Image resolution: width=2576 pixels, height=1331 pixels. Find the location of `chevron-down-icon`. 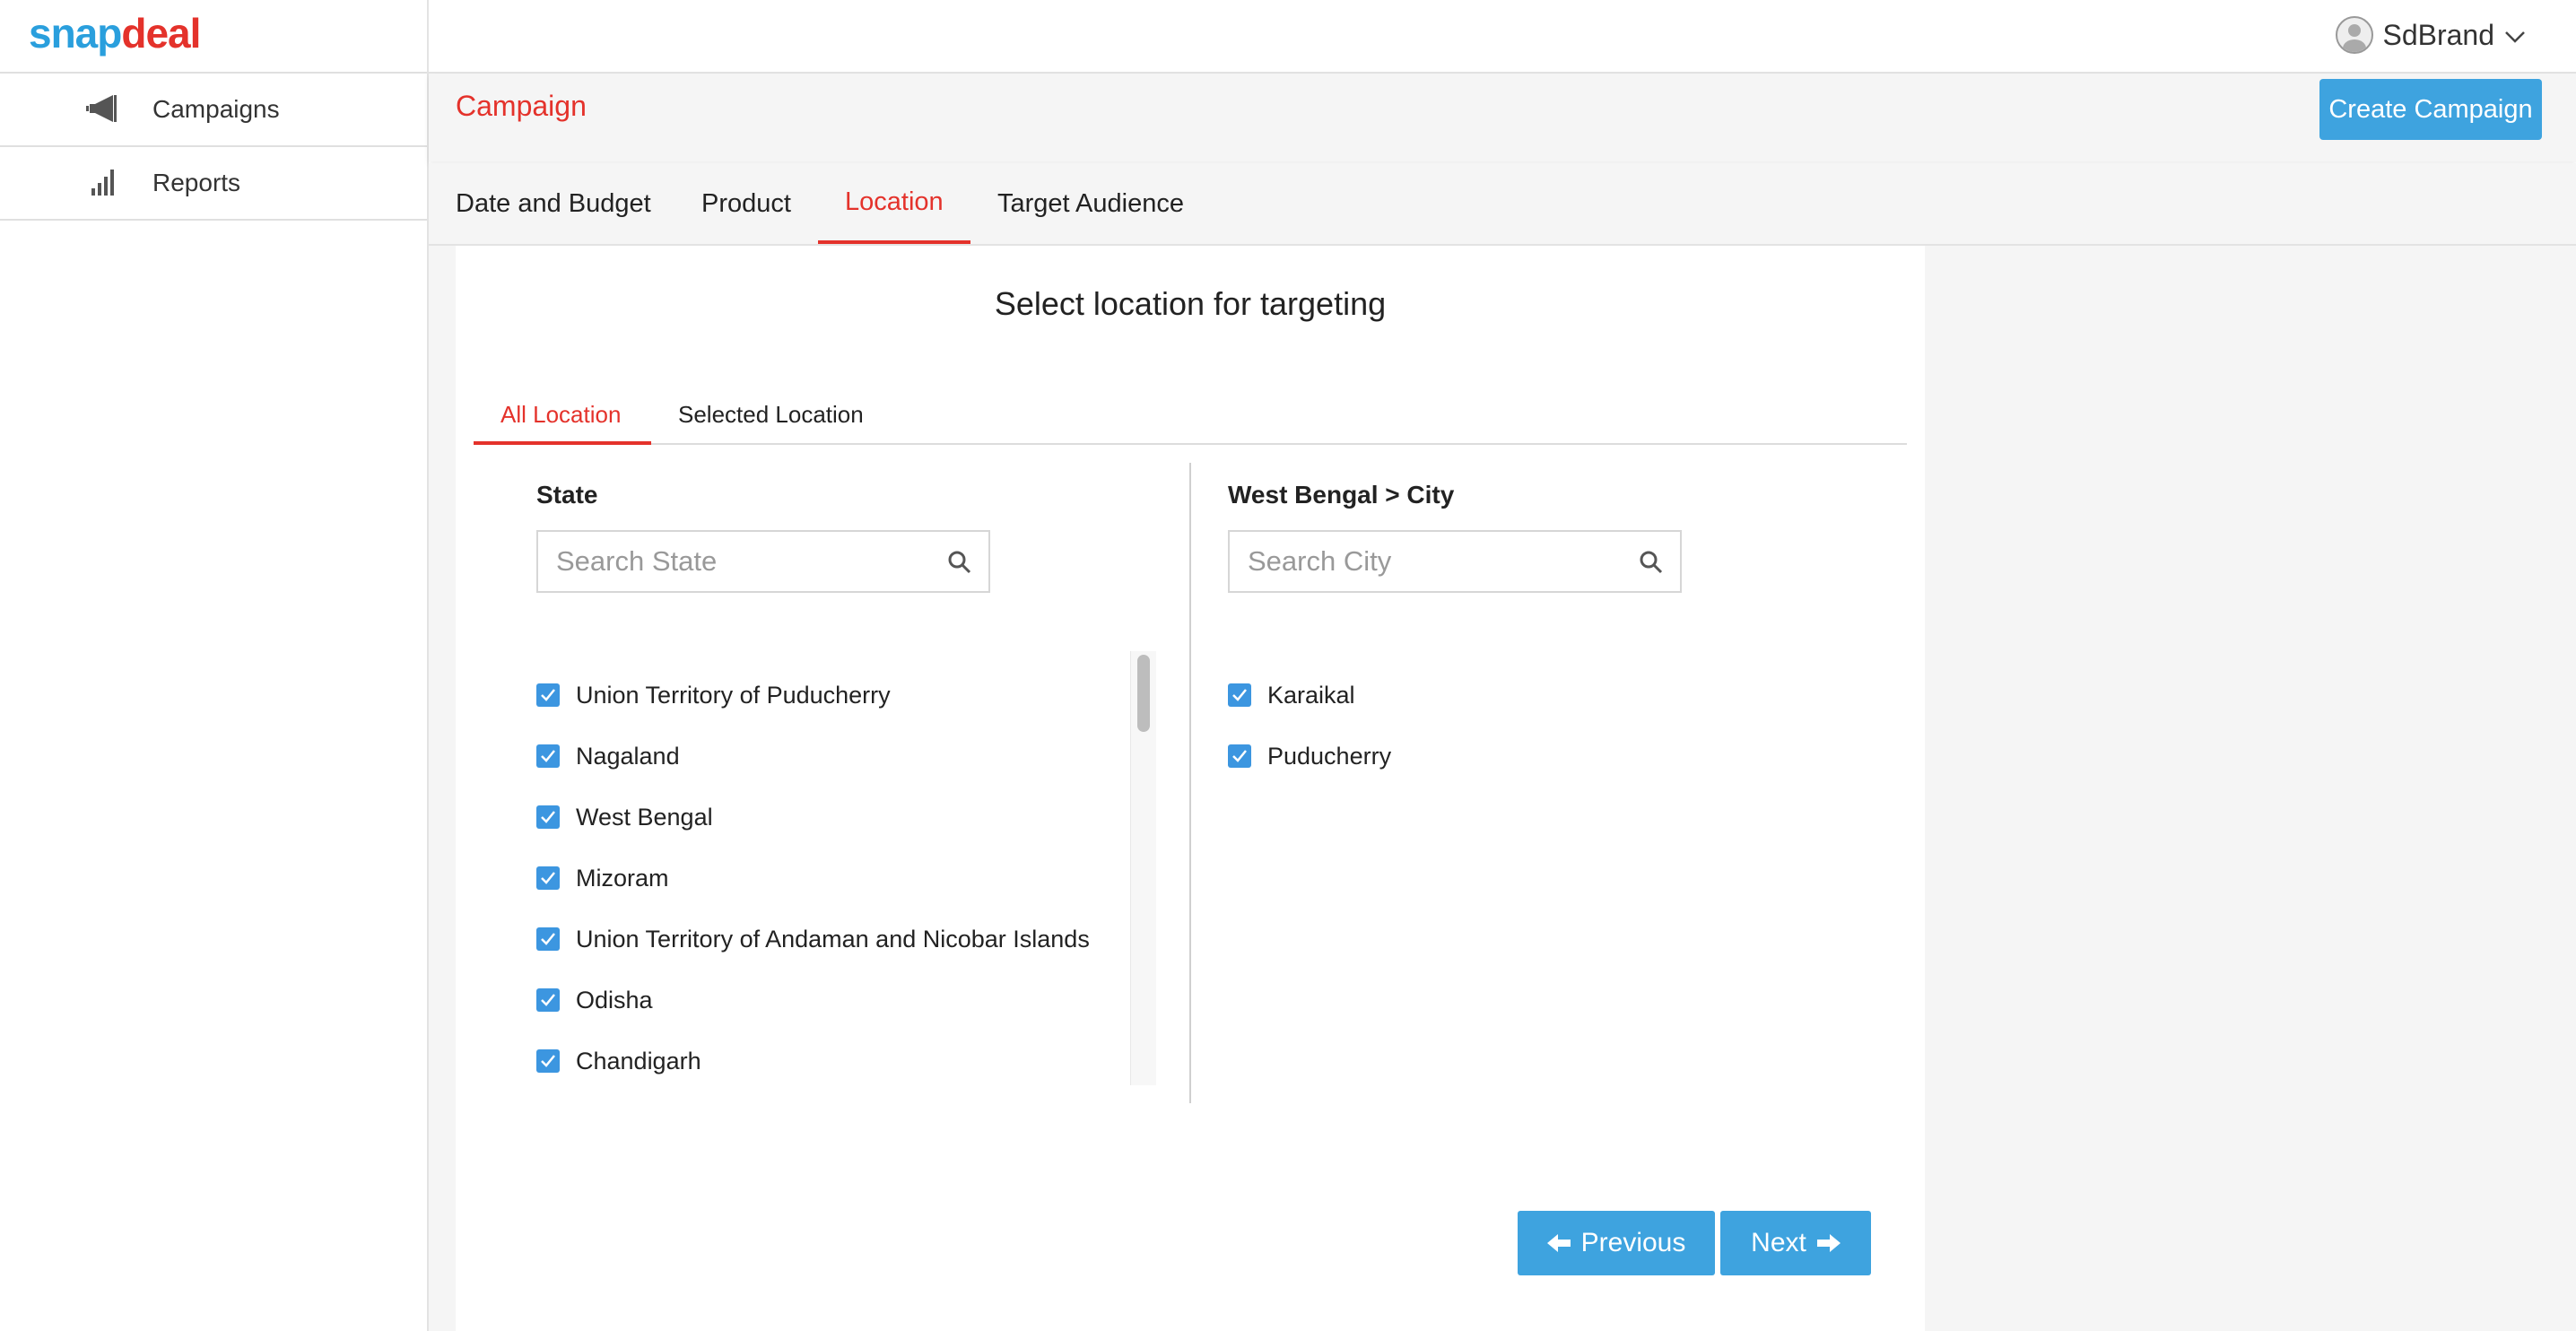

chevron-down-icon is located at coordinates (2515, 35).